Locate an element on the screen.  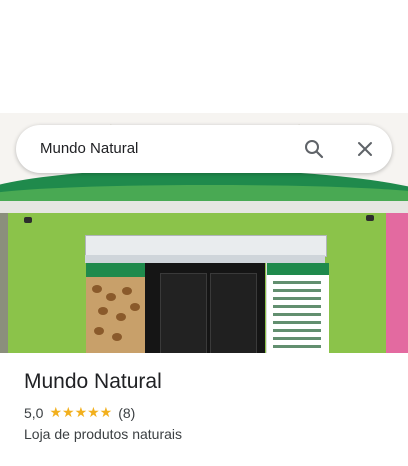
place-title: Mundo Natural is located at coordinates (93, 381).